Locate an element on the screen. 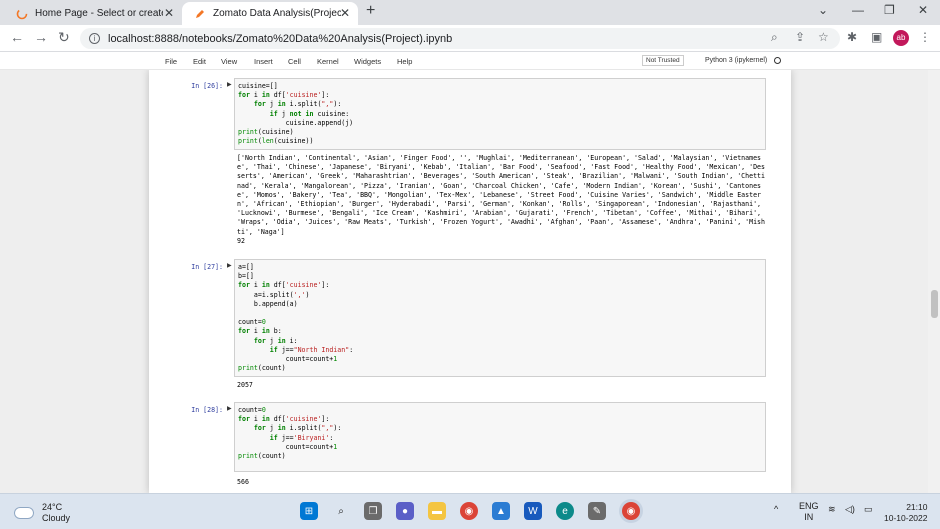 This screenshot has width=940, height=529. maximize-button: ❐ is located at coordinates (889, 10).